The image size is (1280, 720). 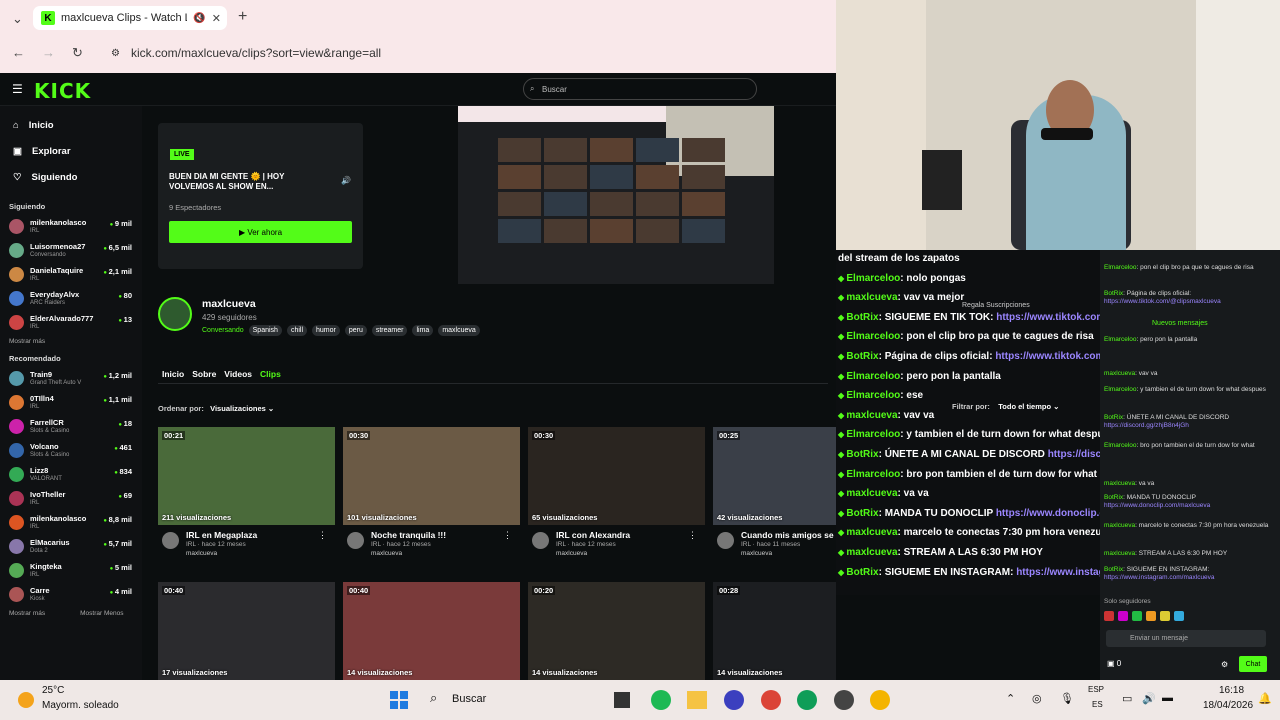 I want to click on tray-chevron-icon: ⌃, so click(x=1010, y=698).